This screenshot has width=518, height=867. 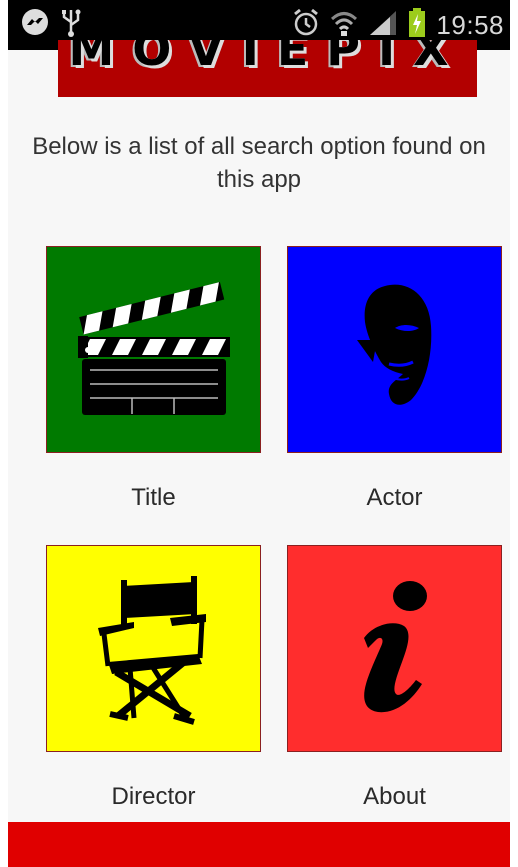 I want to click on director-chair-icon, so click(x=154, y=648).